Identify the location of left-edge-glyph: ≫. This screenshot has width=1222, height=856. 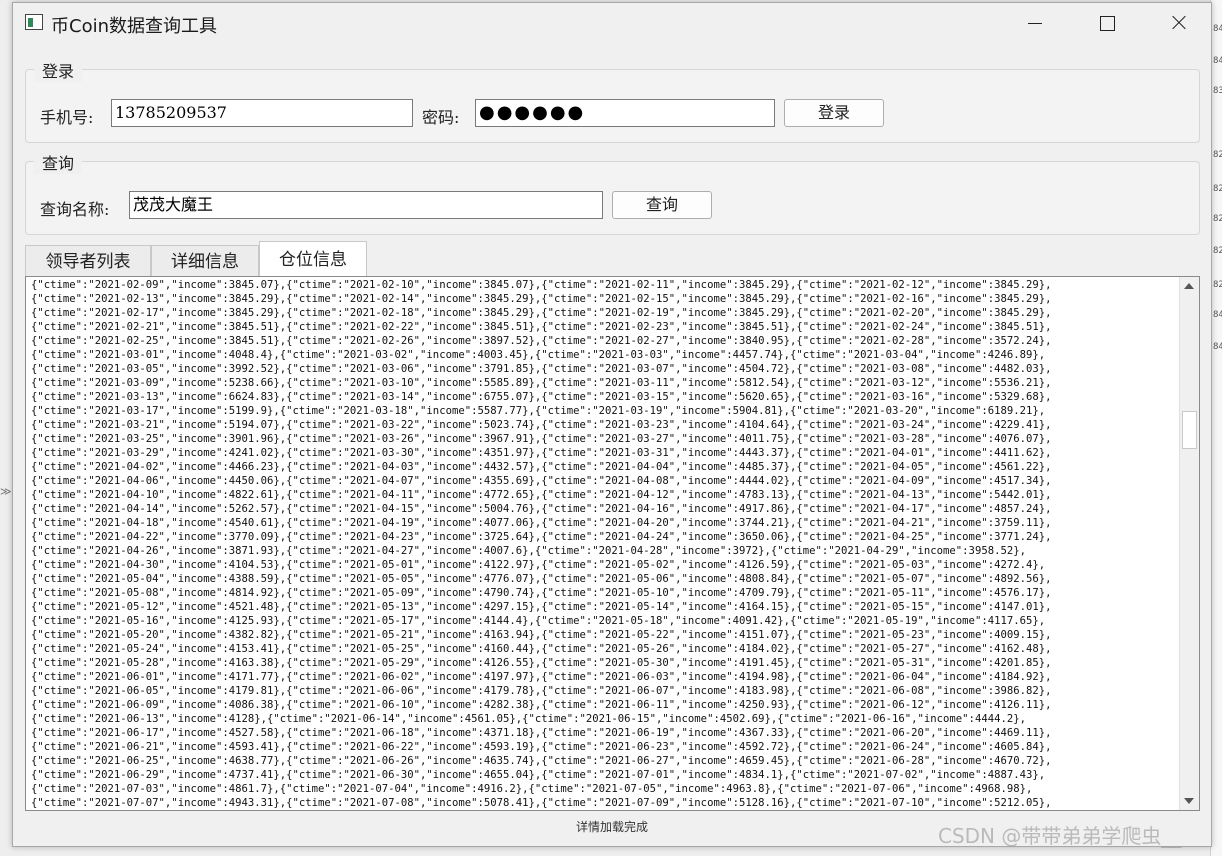
(6, 491).